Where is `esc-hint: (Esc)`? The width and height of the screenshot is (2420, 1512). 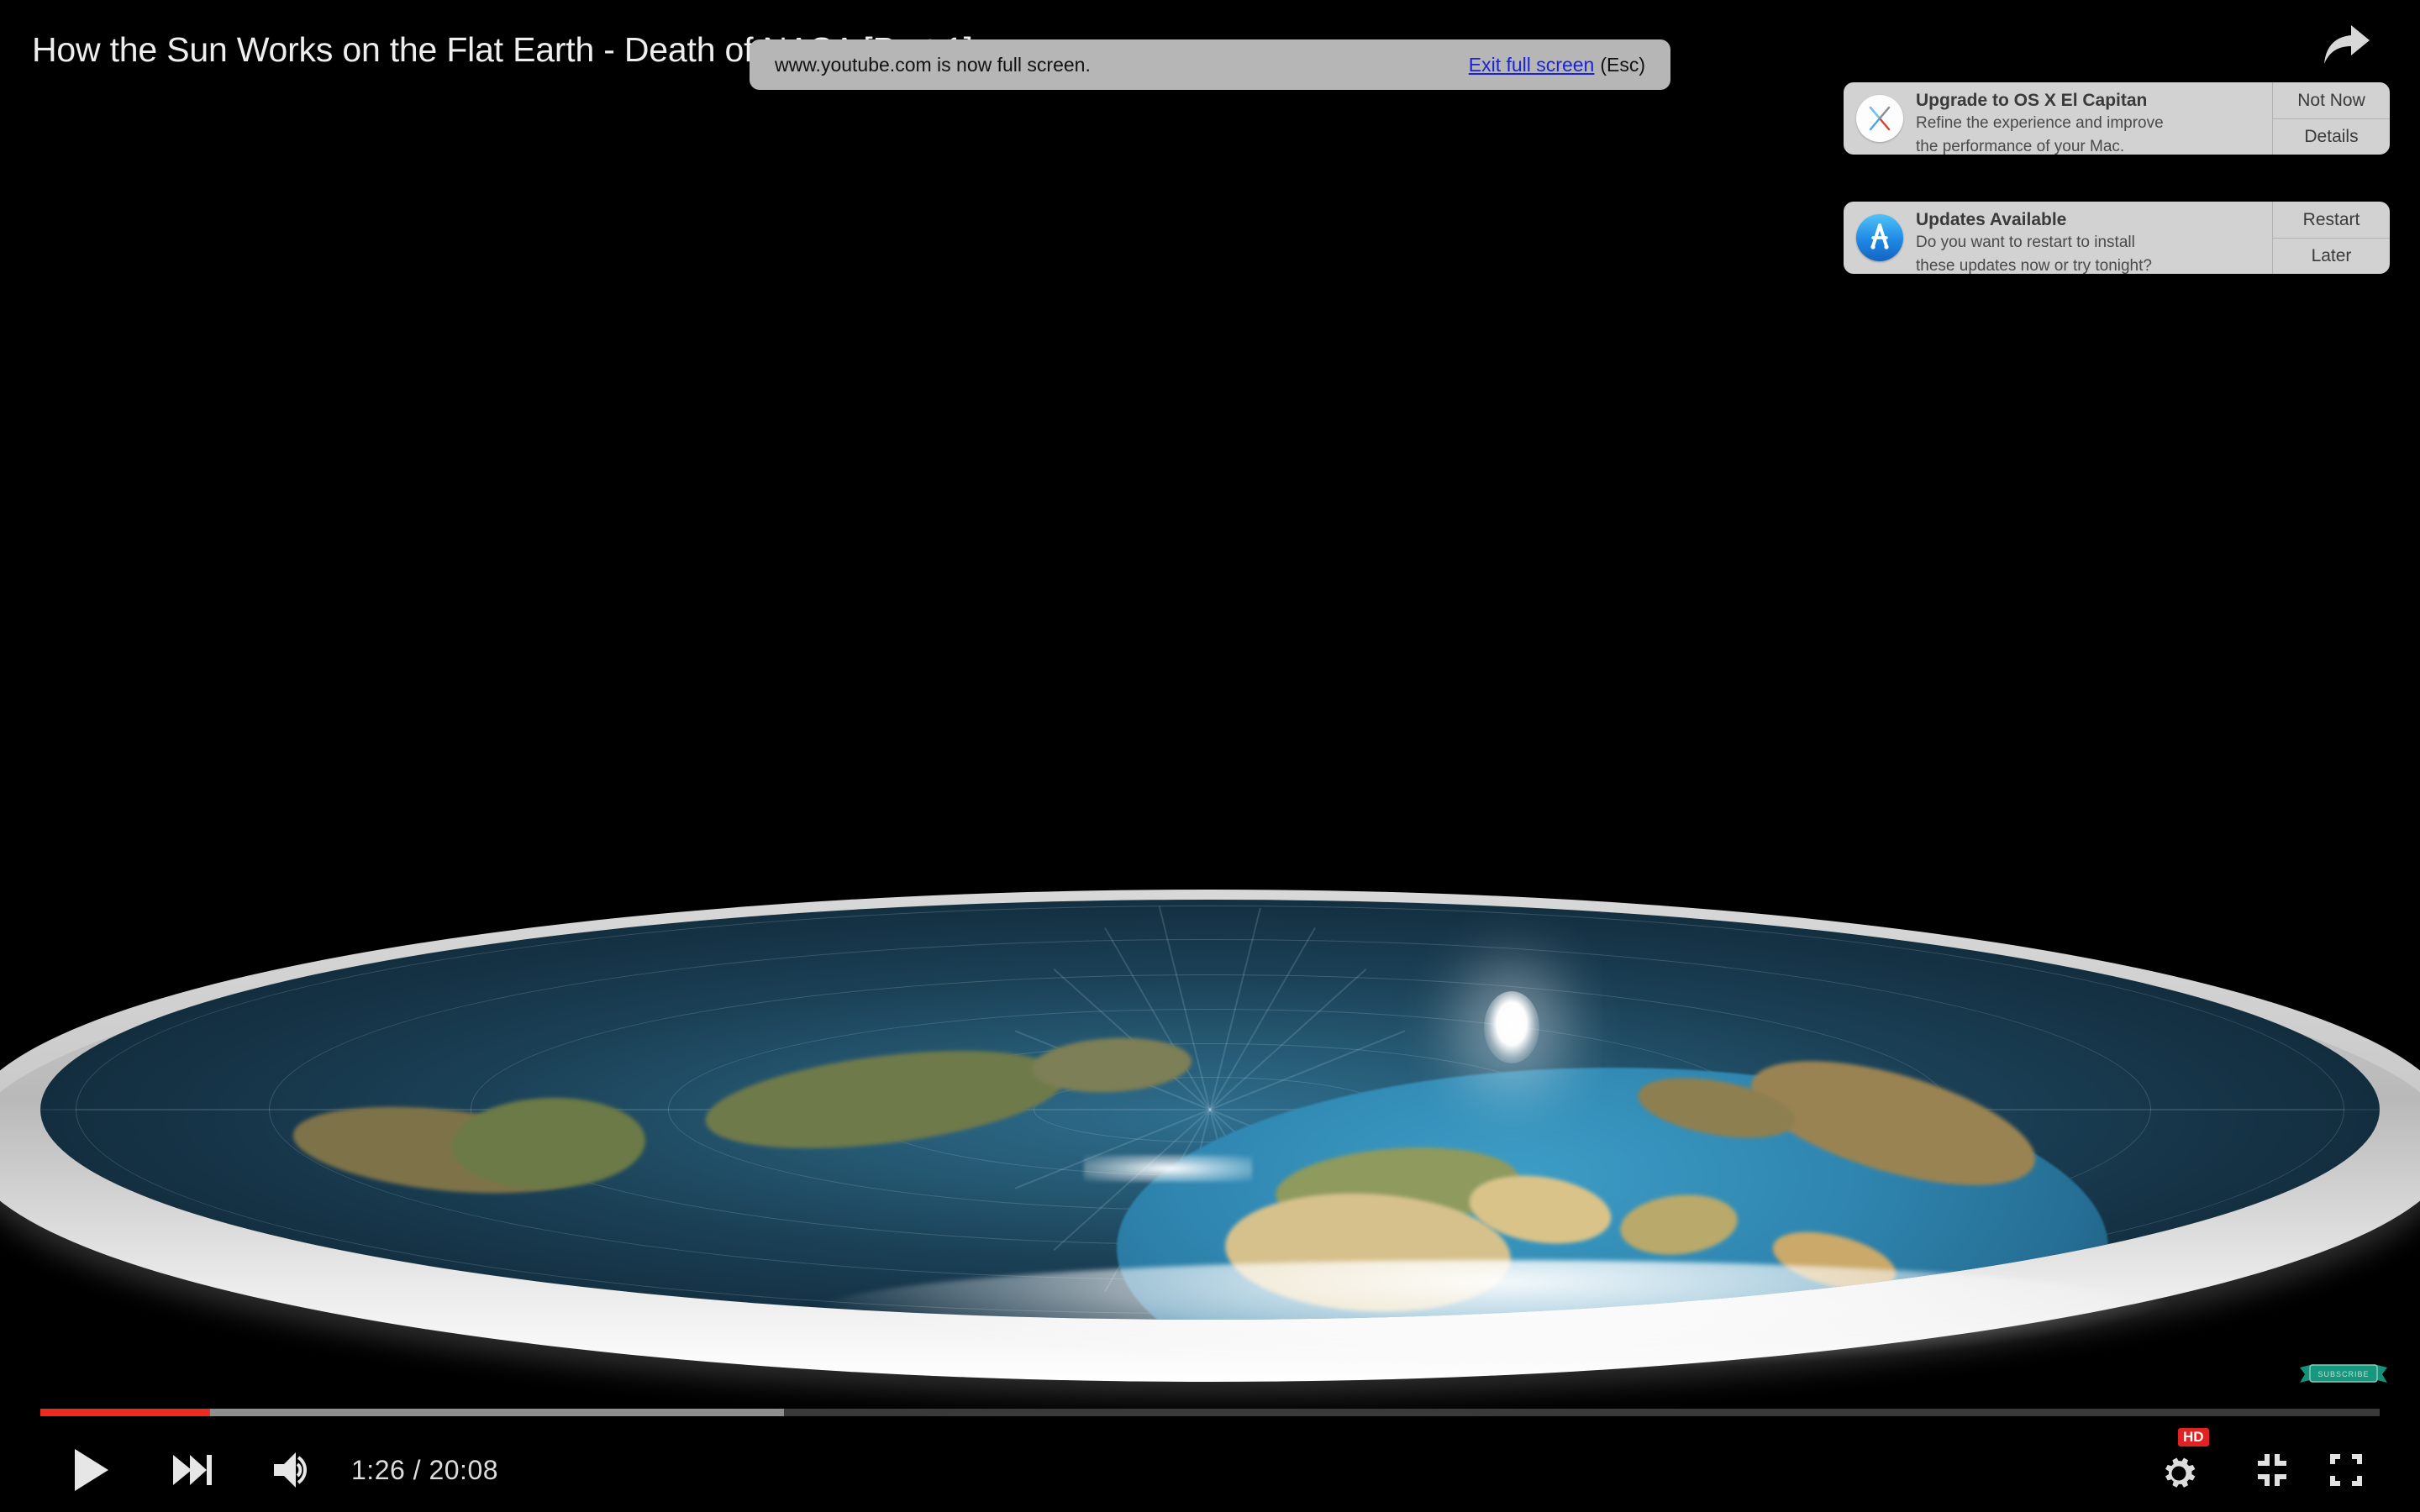 esc-hint: (Esc) is located at coordinates (1622, 64).